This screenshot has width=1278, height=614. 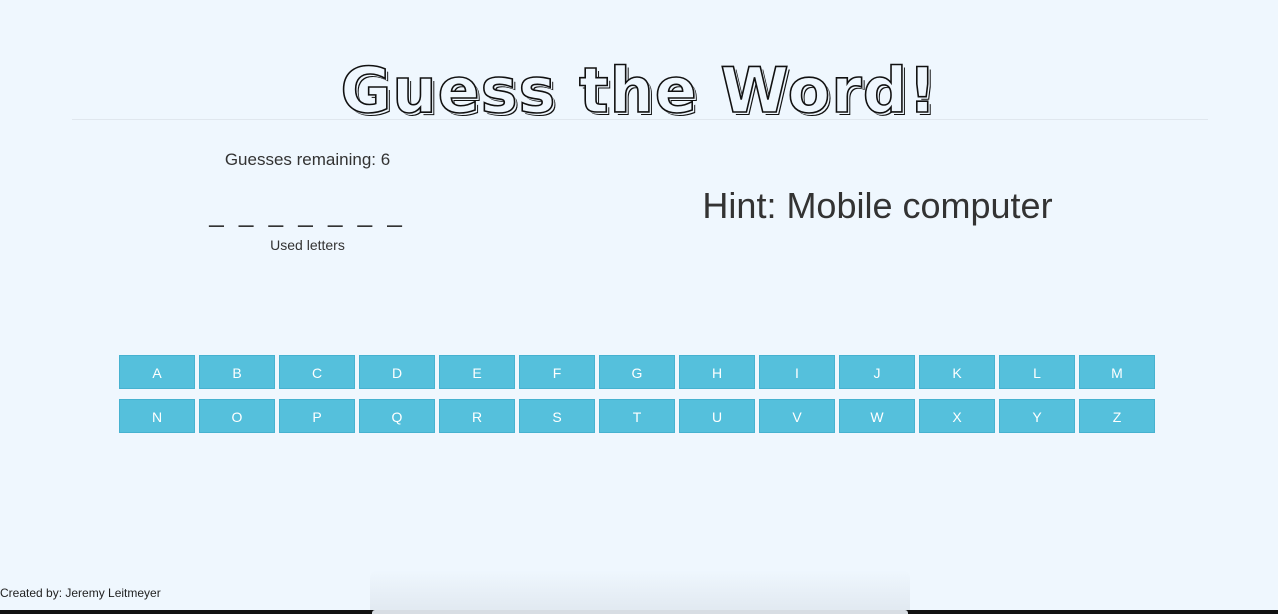 I want to click on letter-button-l: L, so click(x=1037, y=372).